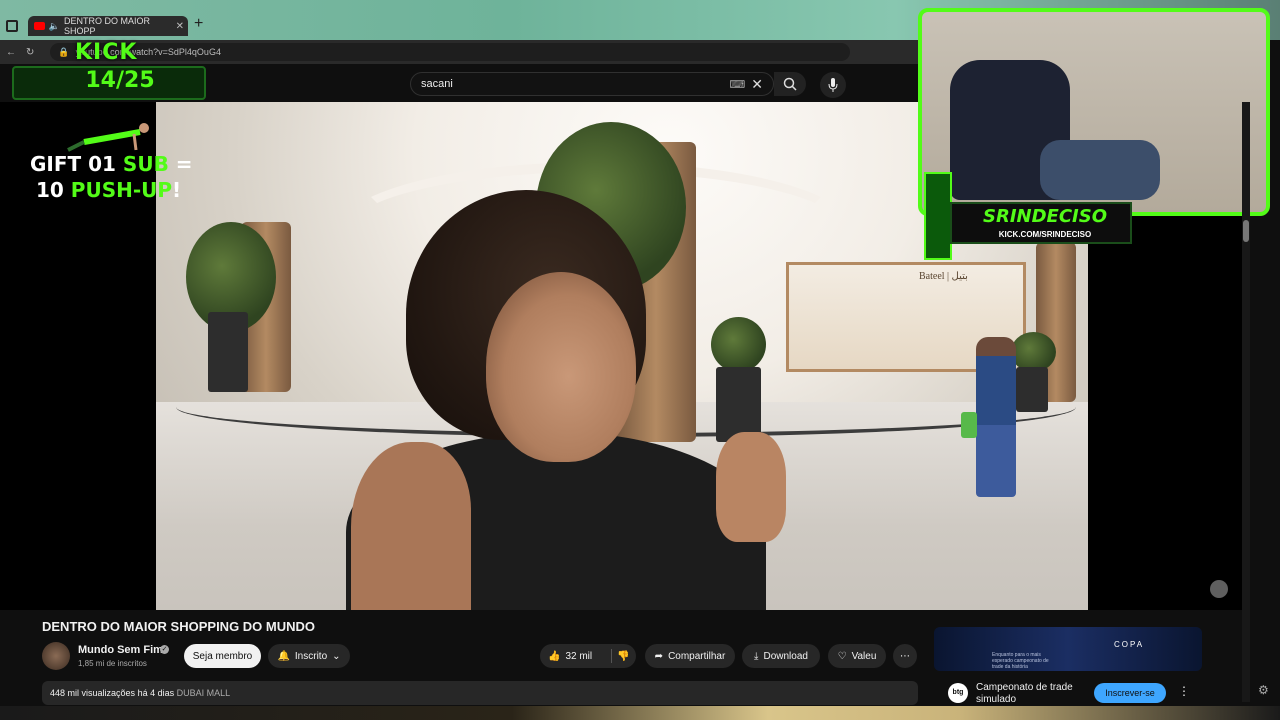 Image resolution: width=1280 pixels, height=720 pixels. Describe the element at coordinates (411, 526) in the screenshot. I see `presenter-shoulder` at that location.